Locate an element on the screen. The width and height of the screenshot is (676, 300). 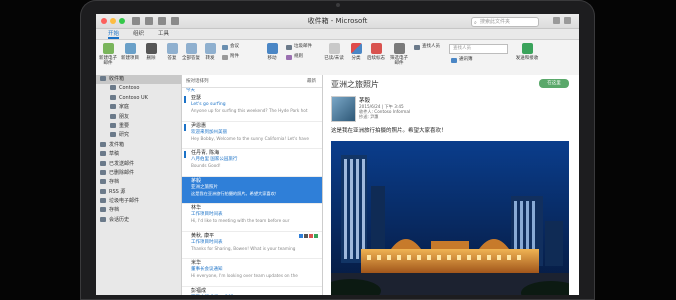
reading-body-text: 这是我在亚洲旅行拍摄的照片。希望大家喜欢！ is located at coordinates (389, 131).